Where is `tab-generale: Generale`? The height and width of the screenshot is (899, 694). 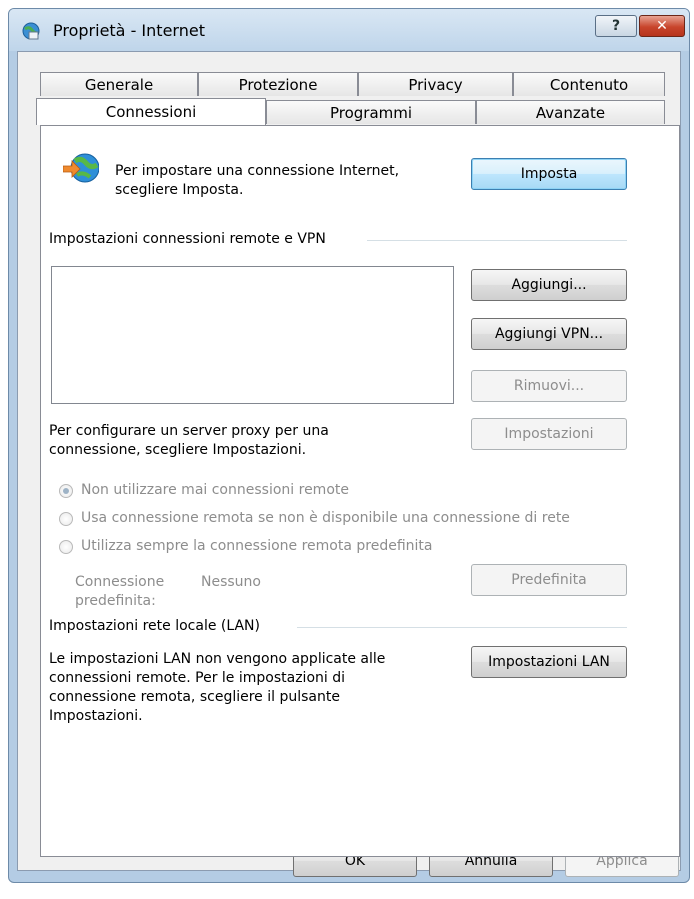
tab-generale: Generale is located at coordinates (119, 84).